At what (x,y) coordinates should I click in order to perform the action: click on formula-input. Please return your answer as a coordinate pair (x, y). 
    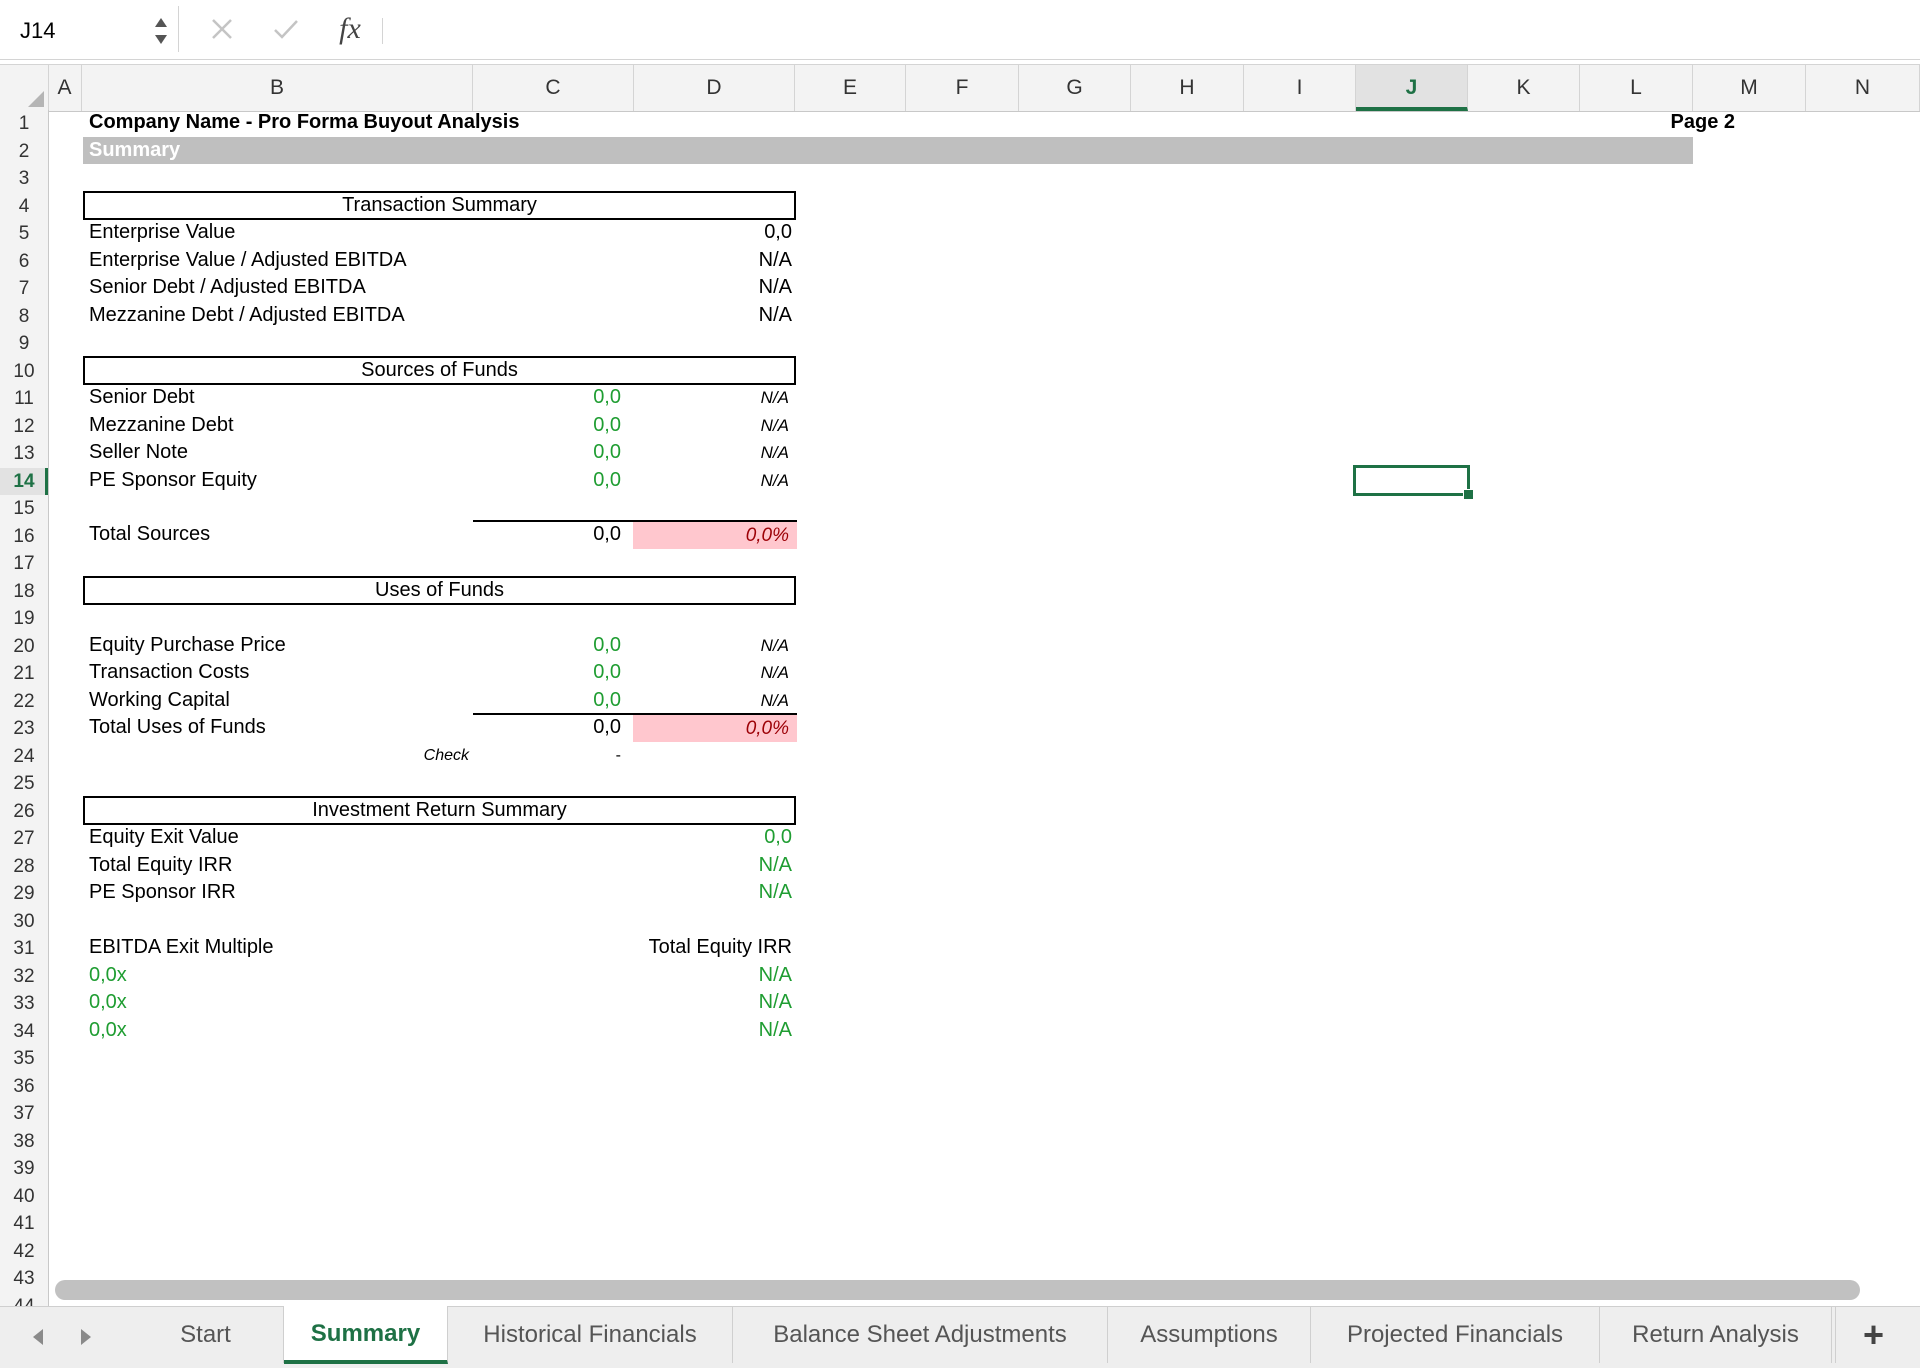
    Looking at the image, I should click on (1144, 30).